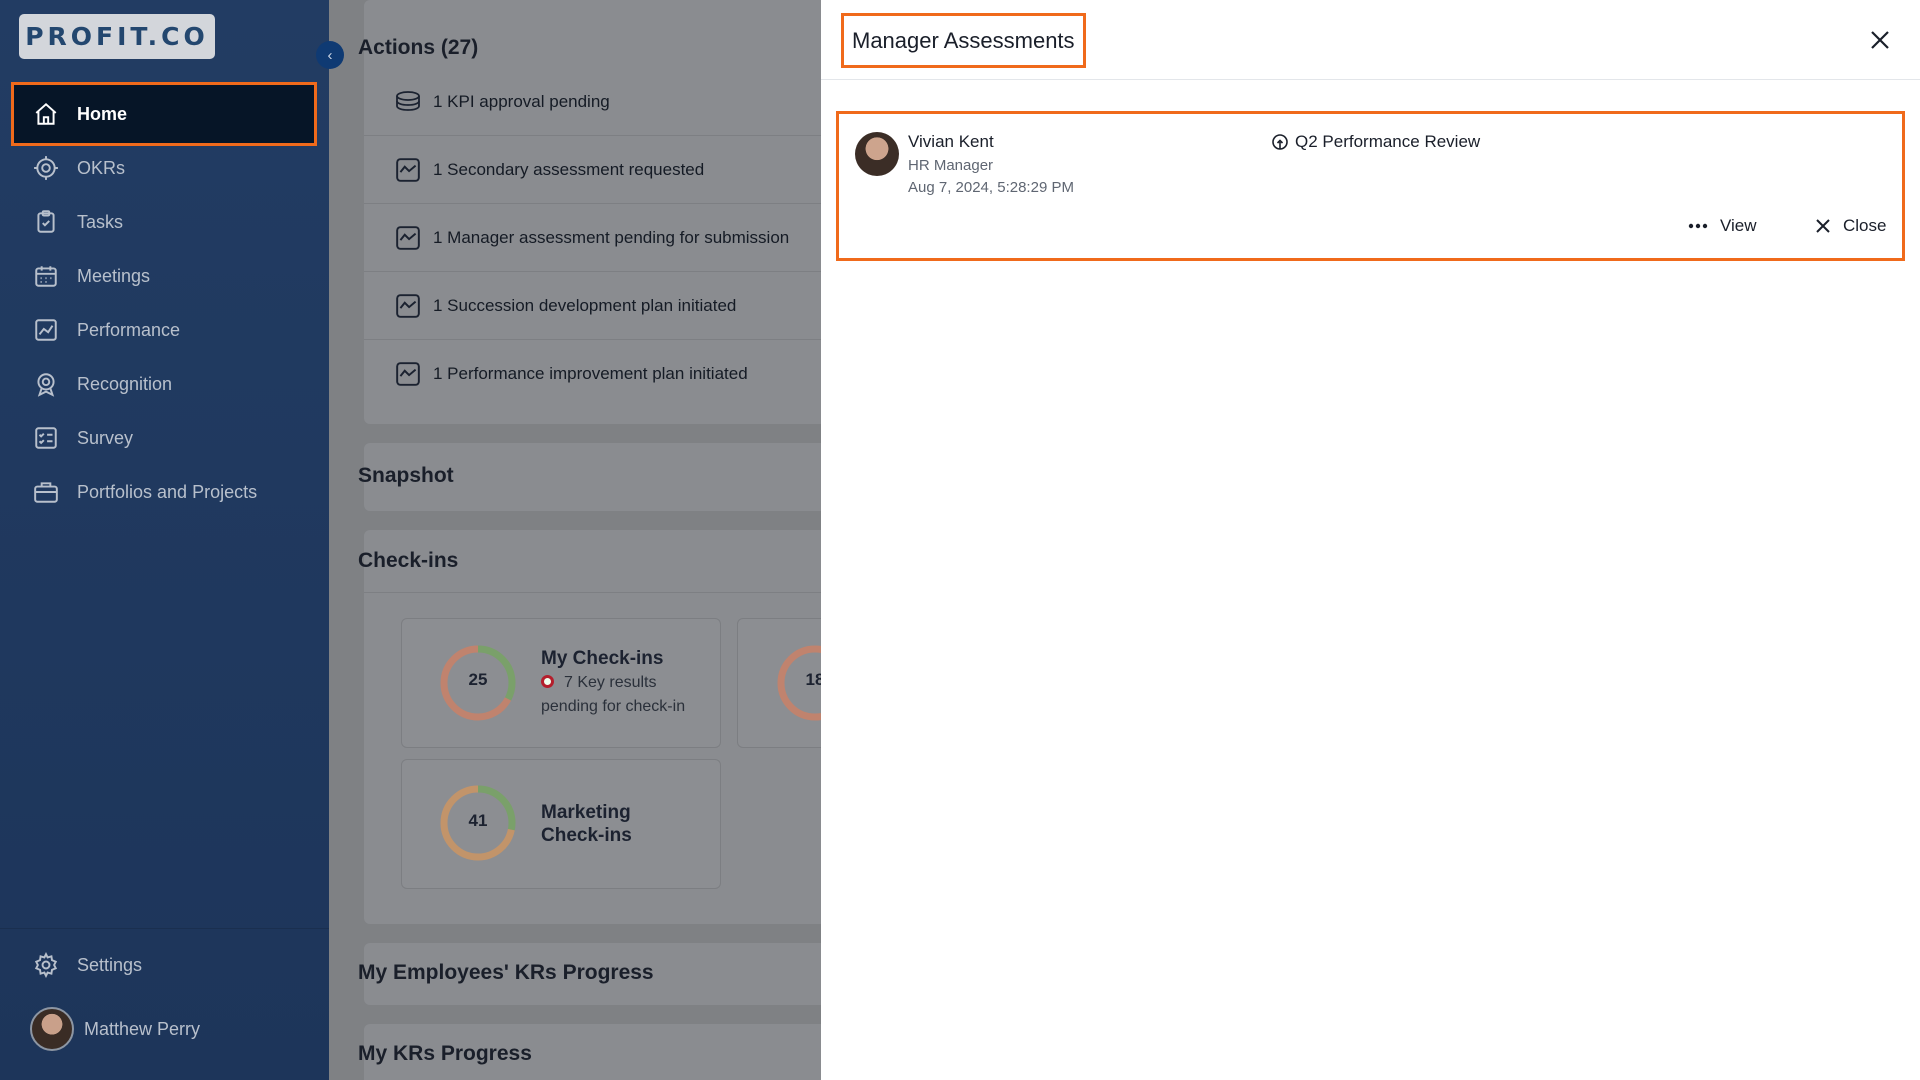  Describe the element at coordinates (110, 964) in the screenshot. I see `settings-label: Settings` at that location.